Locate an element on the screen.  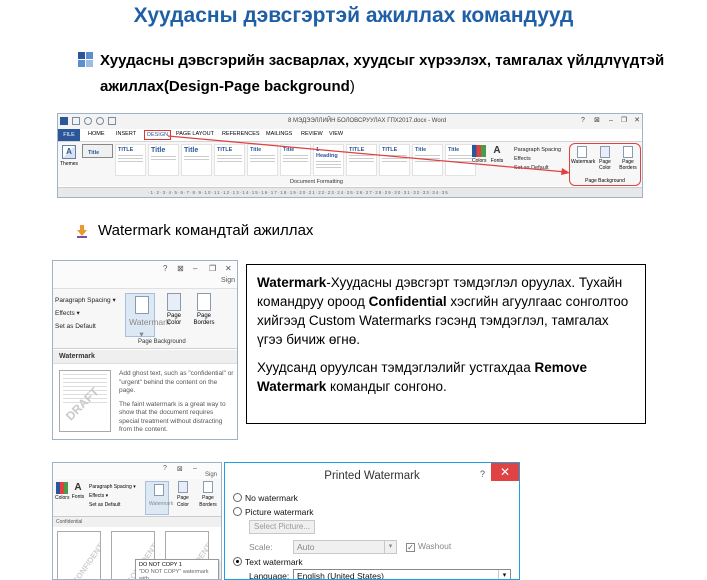
maximize-icon: ❐ is located at coordinates (212, 268).